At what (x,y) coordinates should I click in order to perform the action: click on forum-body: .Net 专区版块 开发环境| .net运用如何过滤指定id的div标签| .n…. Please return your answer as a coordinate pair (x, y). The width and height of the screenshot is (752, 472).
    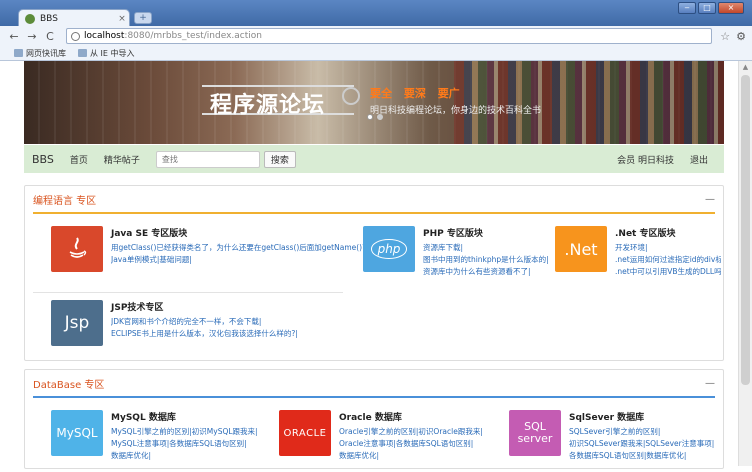
    Looking at the image, I should click on (668, 252).